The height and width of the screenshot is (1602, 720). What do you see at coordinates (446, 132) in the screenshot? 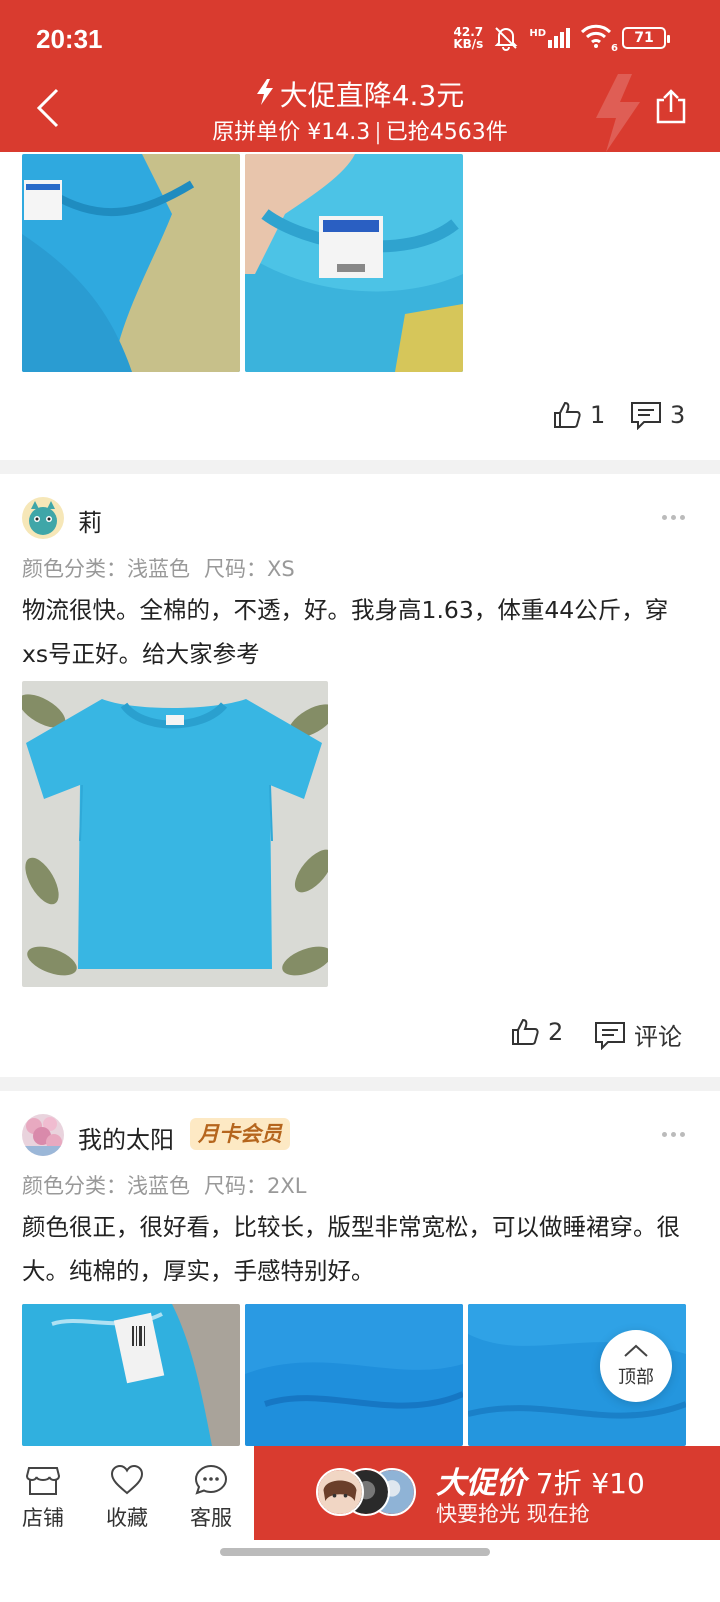
I see `sold-count: 已抢4563件` at bounding box center [446, 132].